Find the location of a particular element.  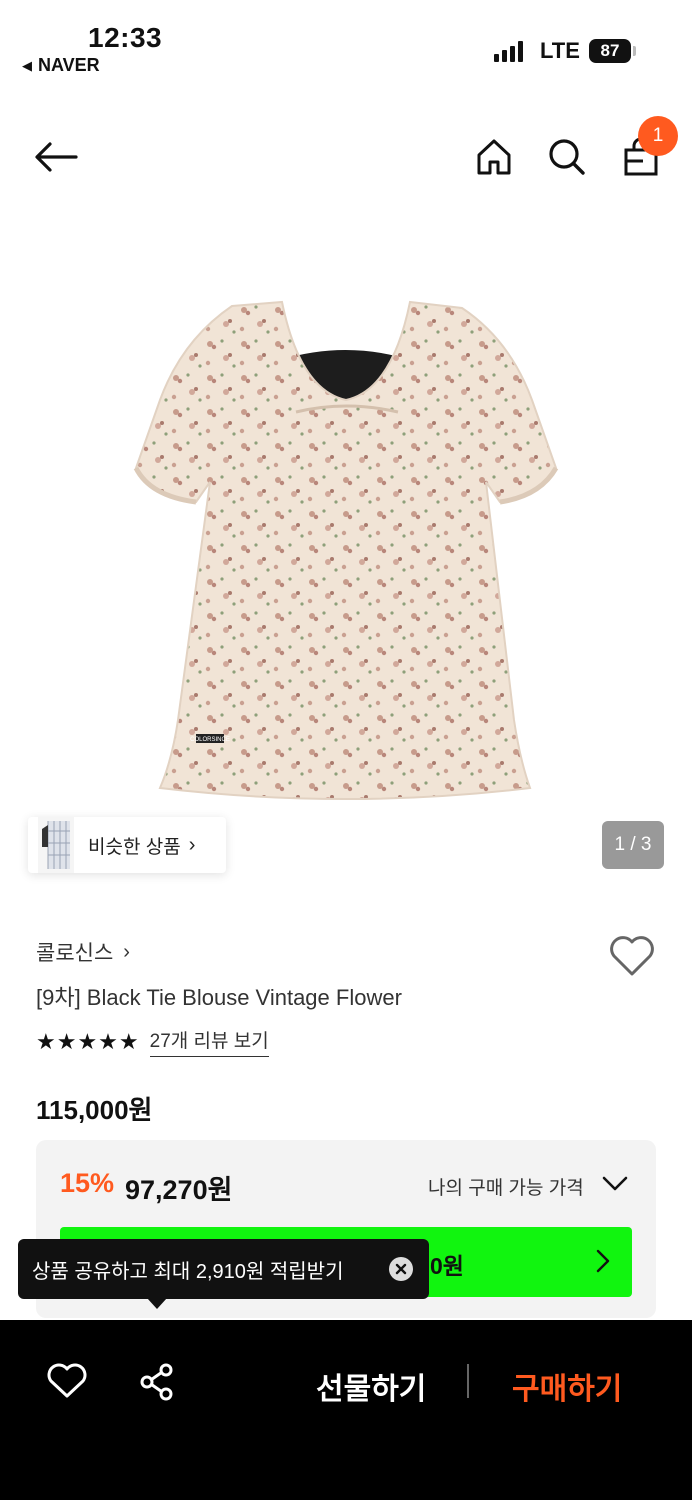

image-page-indicator: 1 / 3 is located at coordinates (633, 845).